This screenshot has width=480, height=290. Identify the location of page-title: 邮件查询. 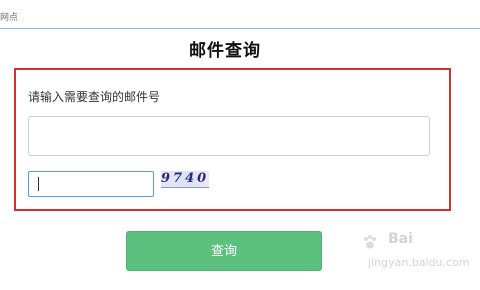
(225, 51).